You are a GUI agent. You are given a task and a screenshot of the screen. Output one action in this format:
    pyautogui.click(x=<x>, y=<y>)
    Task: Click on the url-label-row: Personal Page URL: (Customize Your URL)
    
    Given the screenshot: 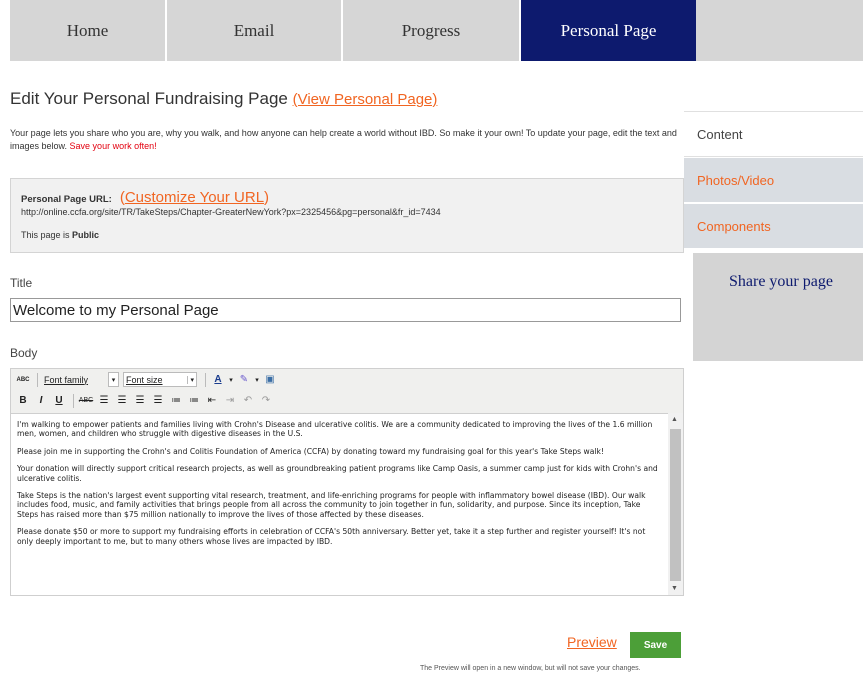 What is the action you would take?
    pyautogui.click(x=347, y=197)
    